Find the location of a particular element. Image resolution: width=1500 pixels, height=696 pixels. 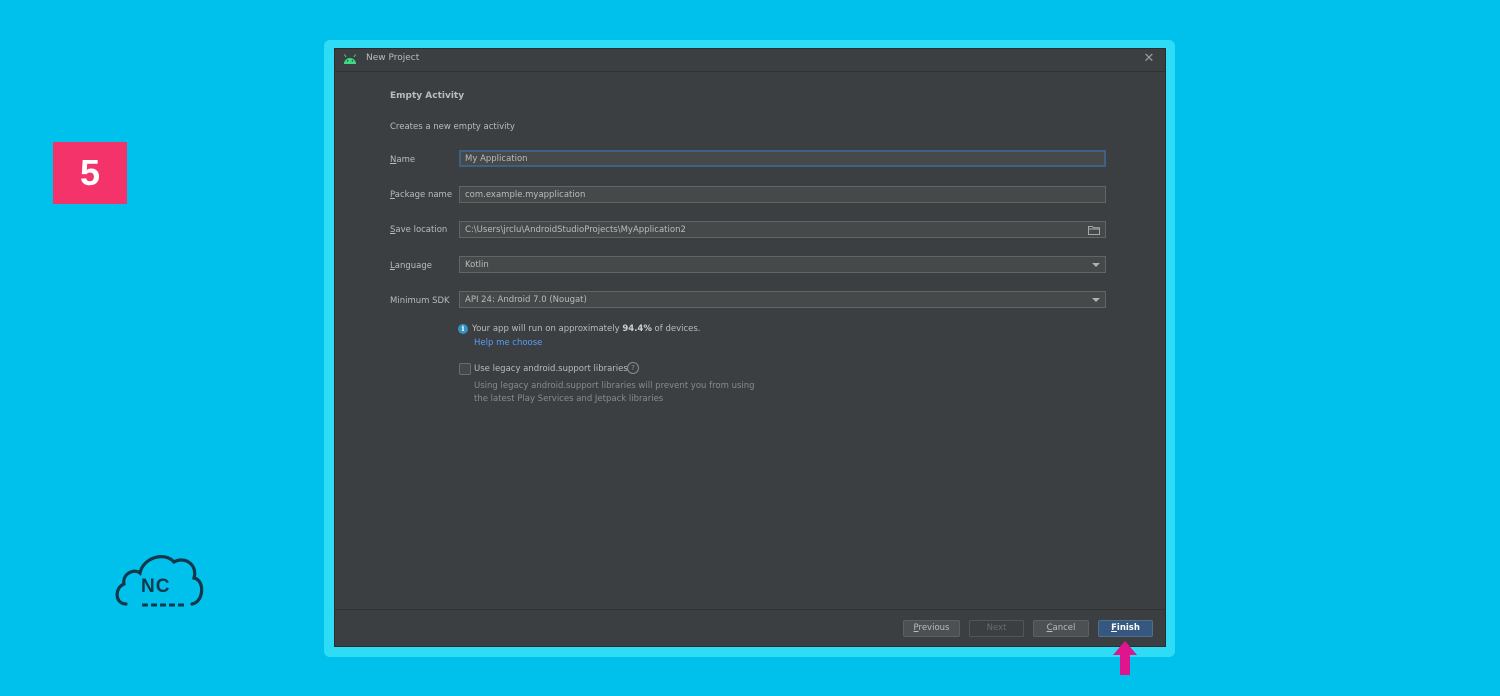

step-number-badge: 5 is located at coordinates (90, 173).